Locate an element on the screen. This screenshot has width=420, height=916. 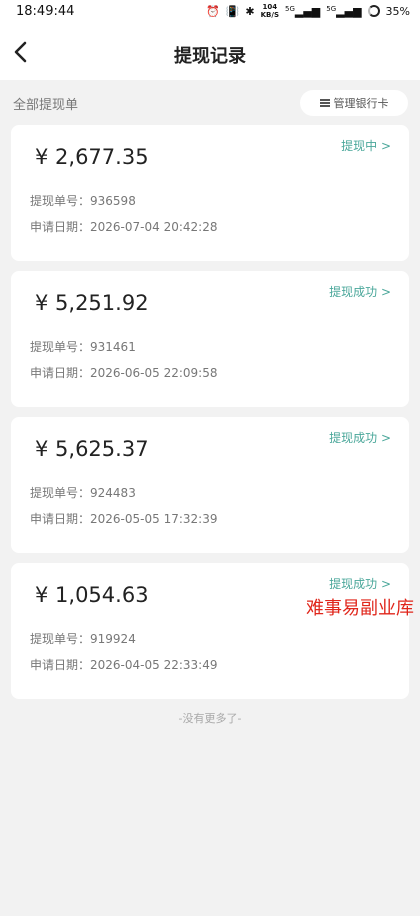
record-date-value: 2026-06-05 22:09:58 is located at coordinates (154, 373).